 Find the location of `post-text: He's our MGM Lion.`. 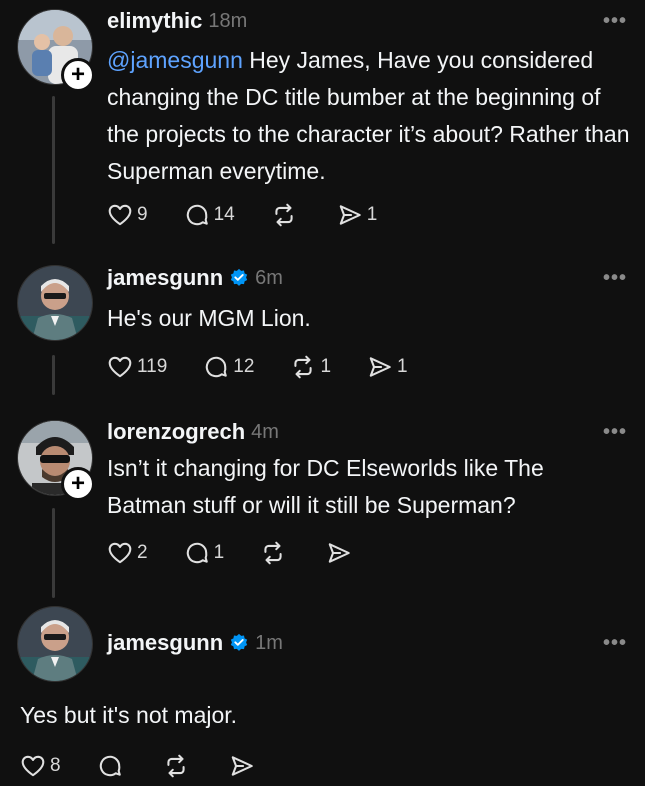

post-text: He's our MGM Lion. is located at coordinates (209, 318).